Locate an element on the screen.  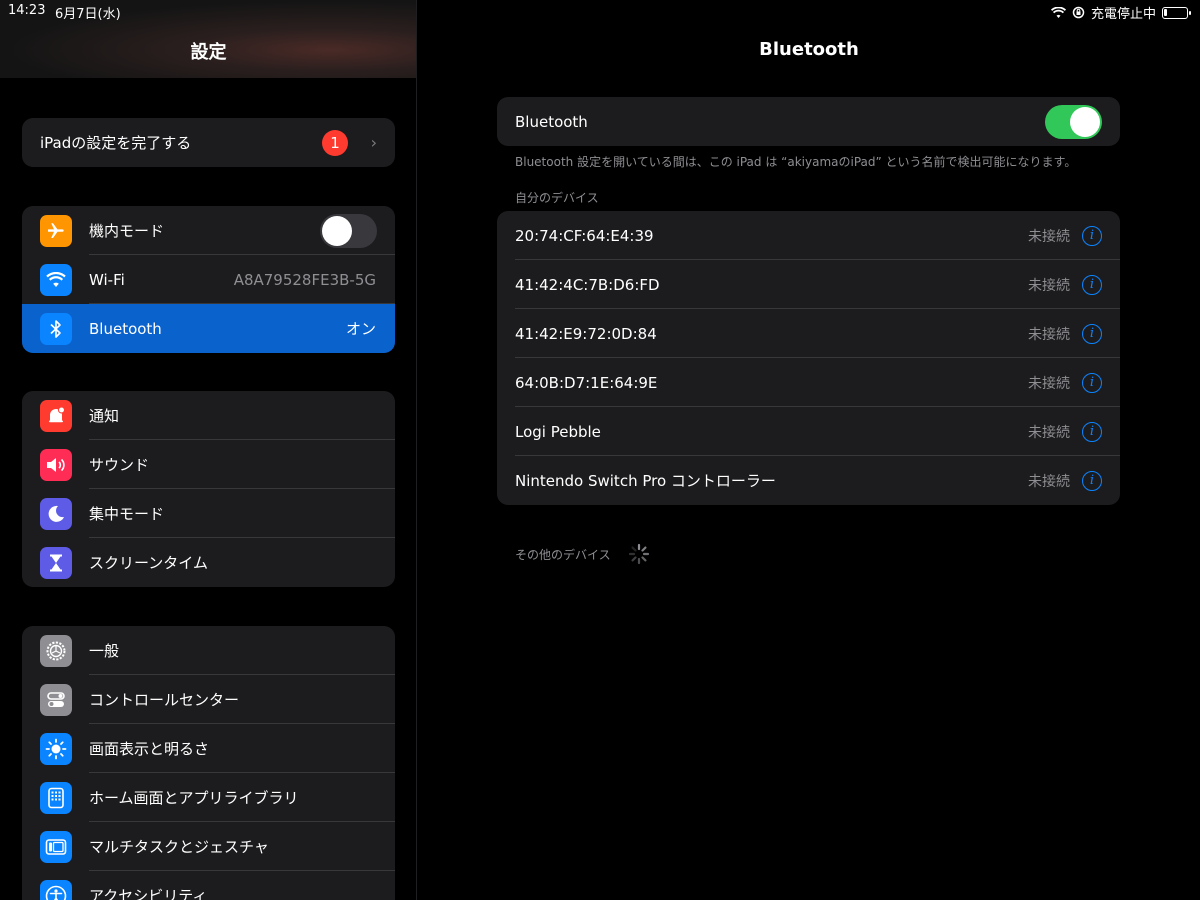
bluetooth-toggle-group: Bluetooth is located at coordinates (808, 121).